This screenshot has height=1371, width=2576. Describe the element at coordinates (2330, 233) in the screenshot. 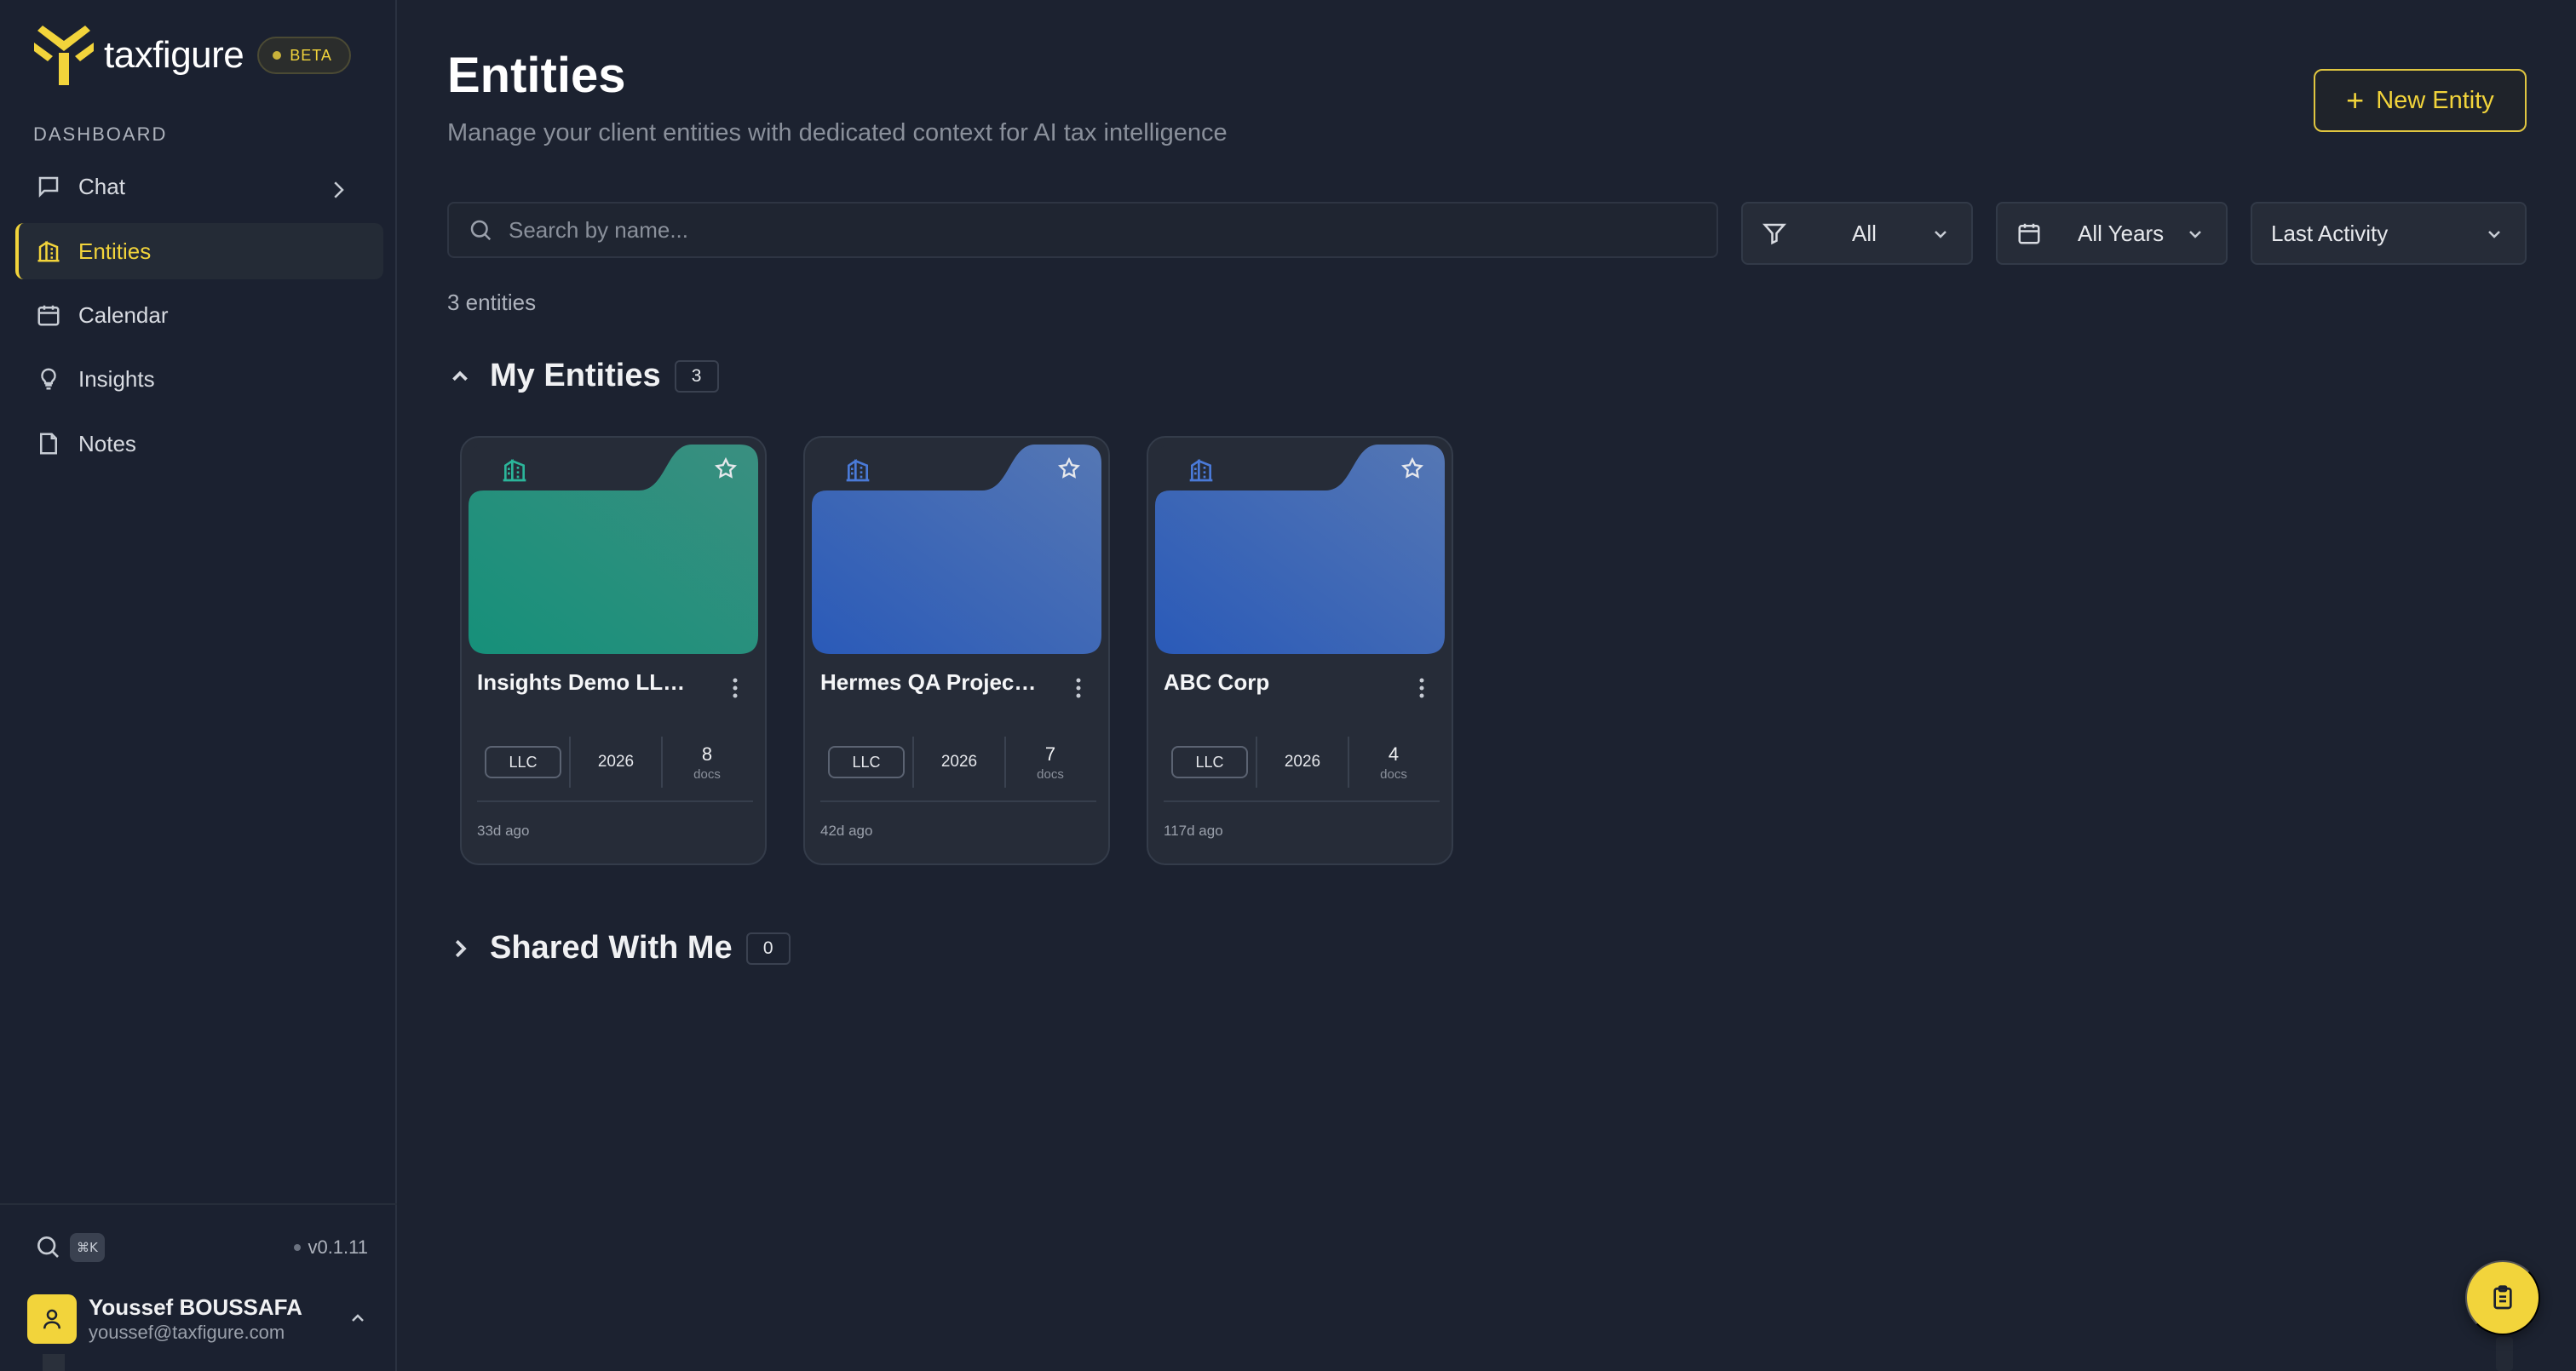

I see `sort-value: Last Activity` at that location.